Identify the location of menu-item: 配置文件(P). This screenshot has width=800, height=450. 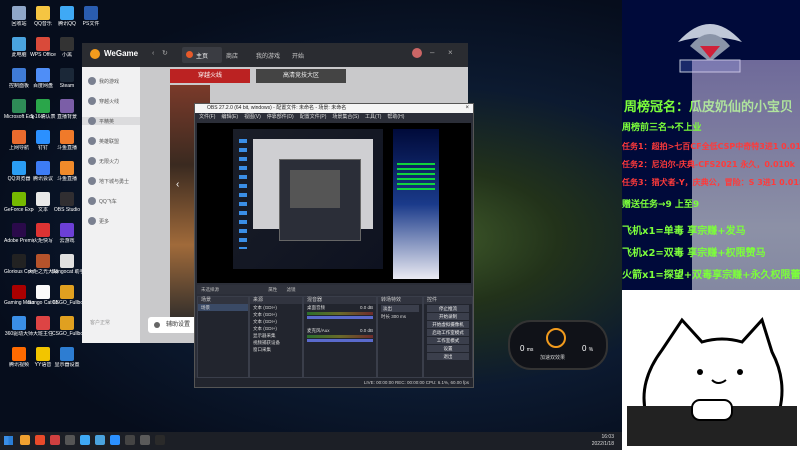
(313, 117).